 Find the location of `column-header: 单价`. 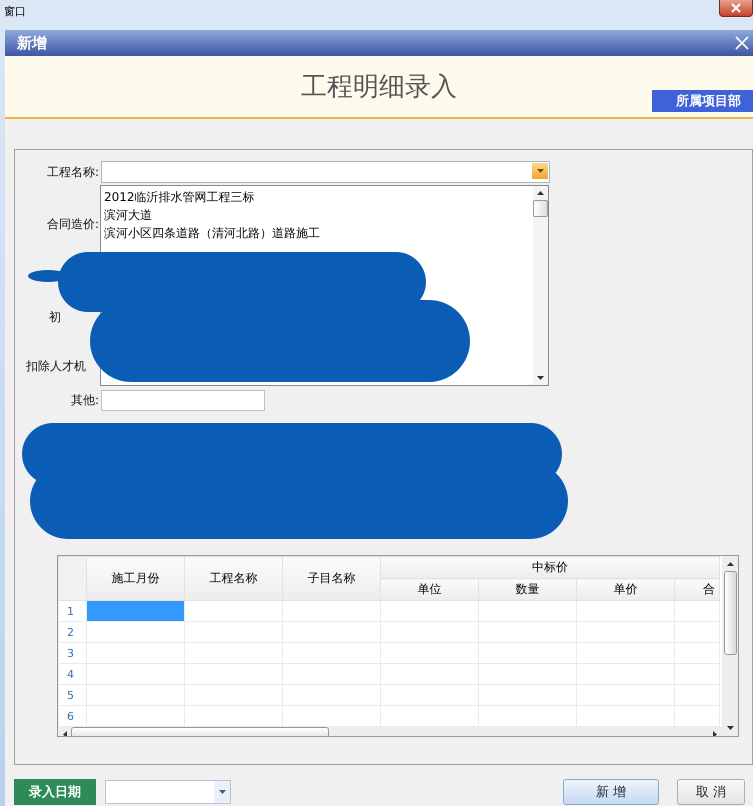

column-header: 单价 is located at coordinates (625, 589).